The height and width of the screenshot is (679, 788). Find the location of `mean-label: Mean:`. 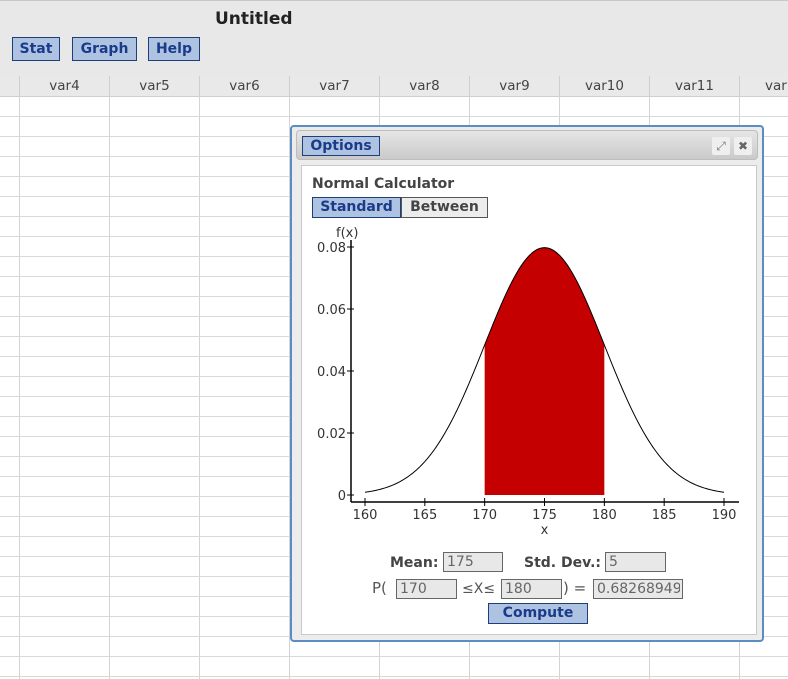

mean-label: Mean: is located at coordinates (414, 563).